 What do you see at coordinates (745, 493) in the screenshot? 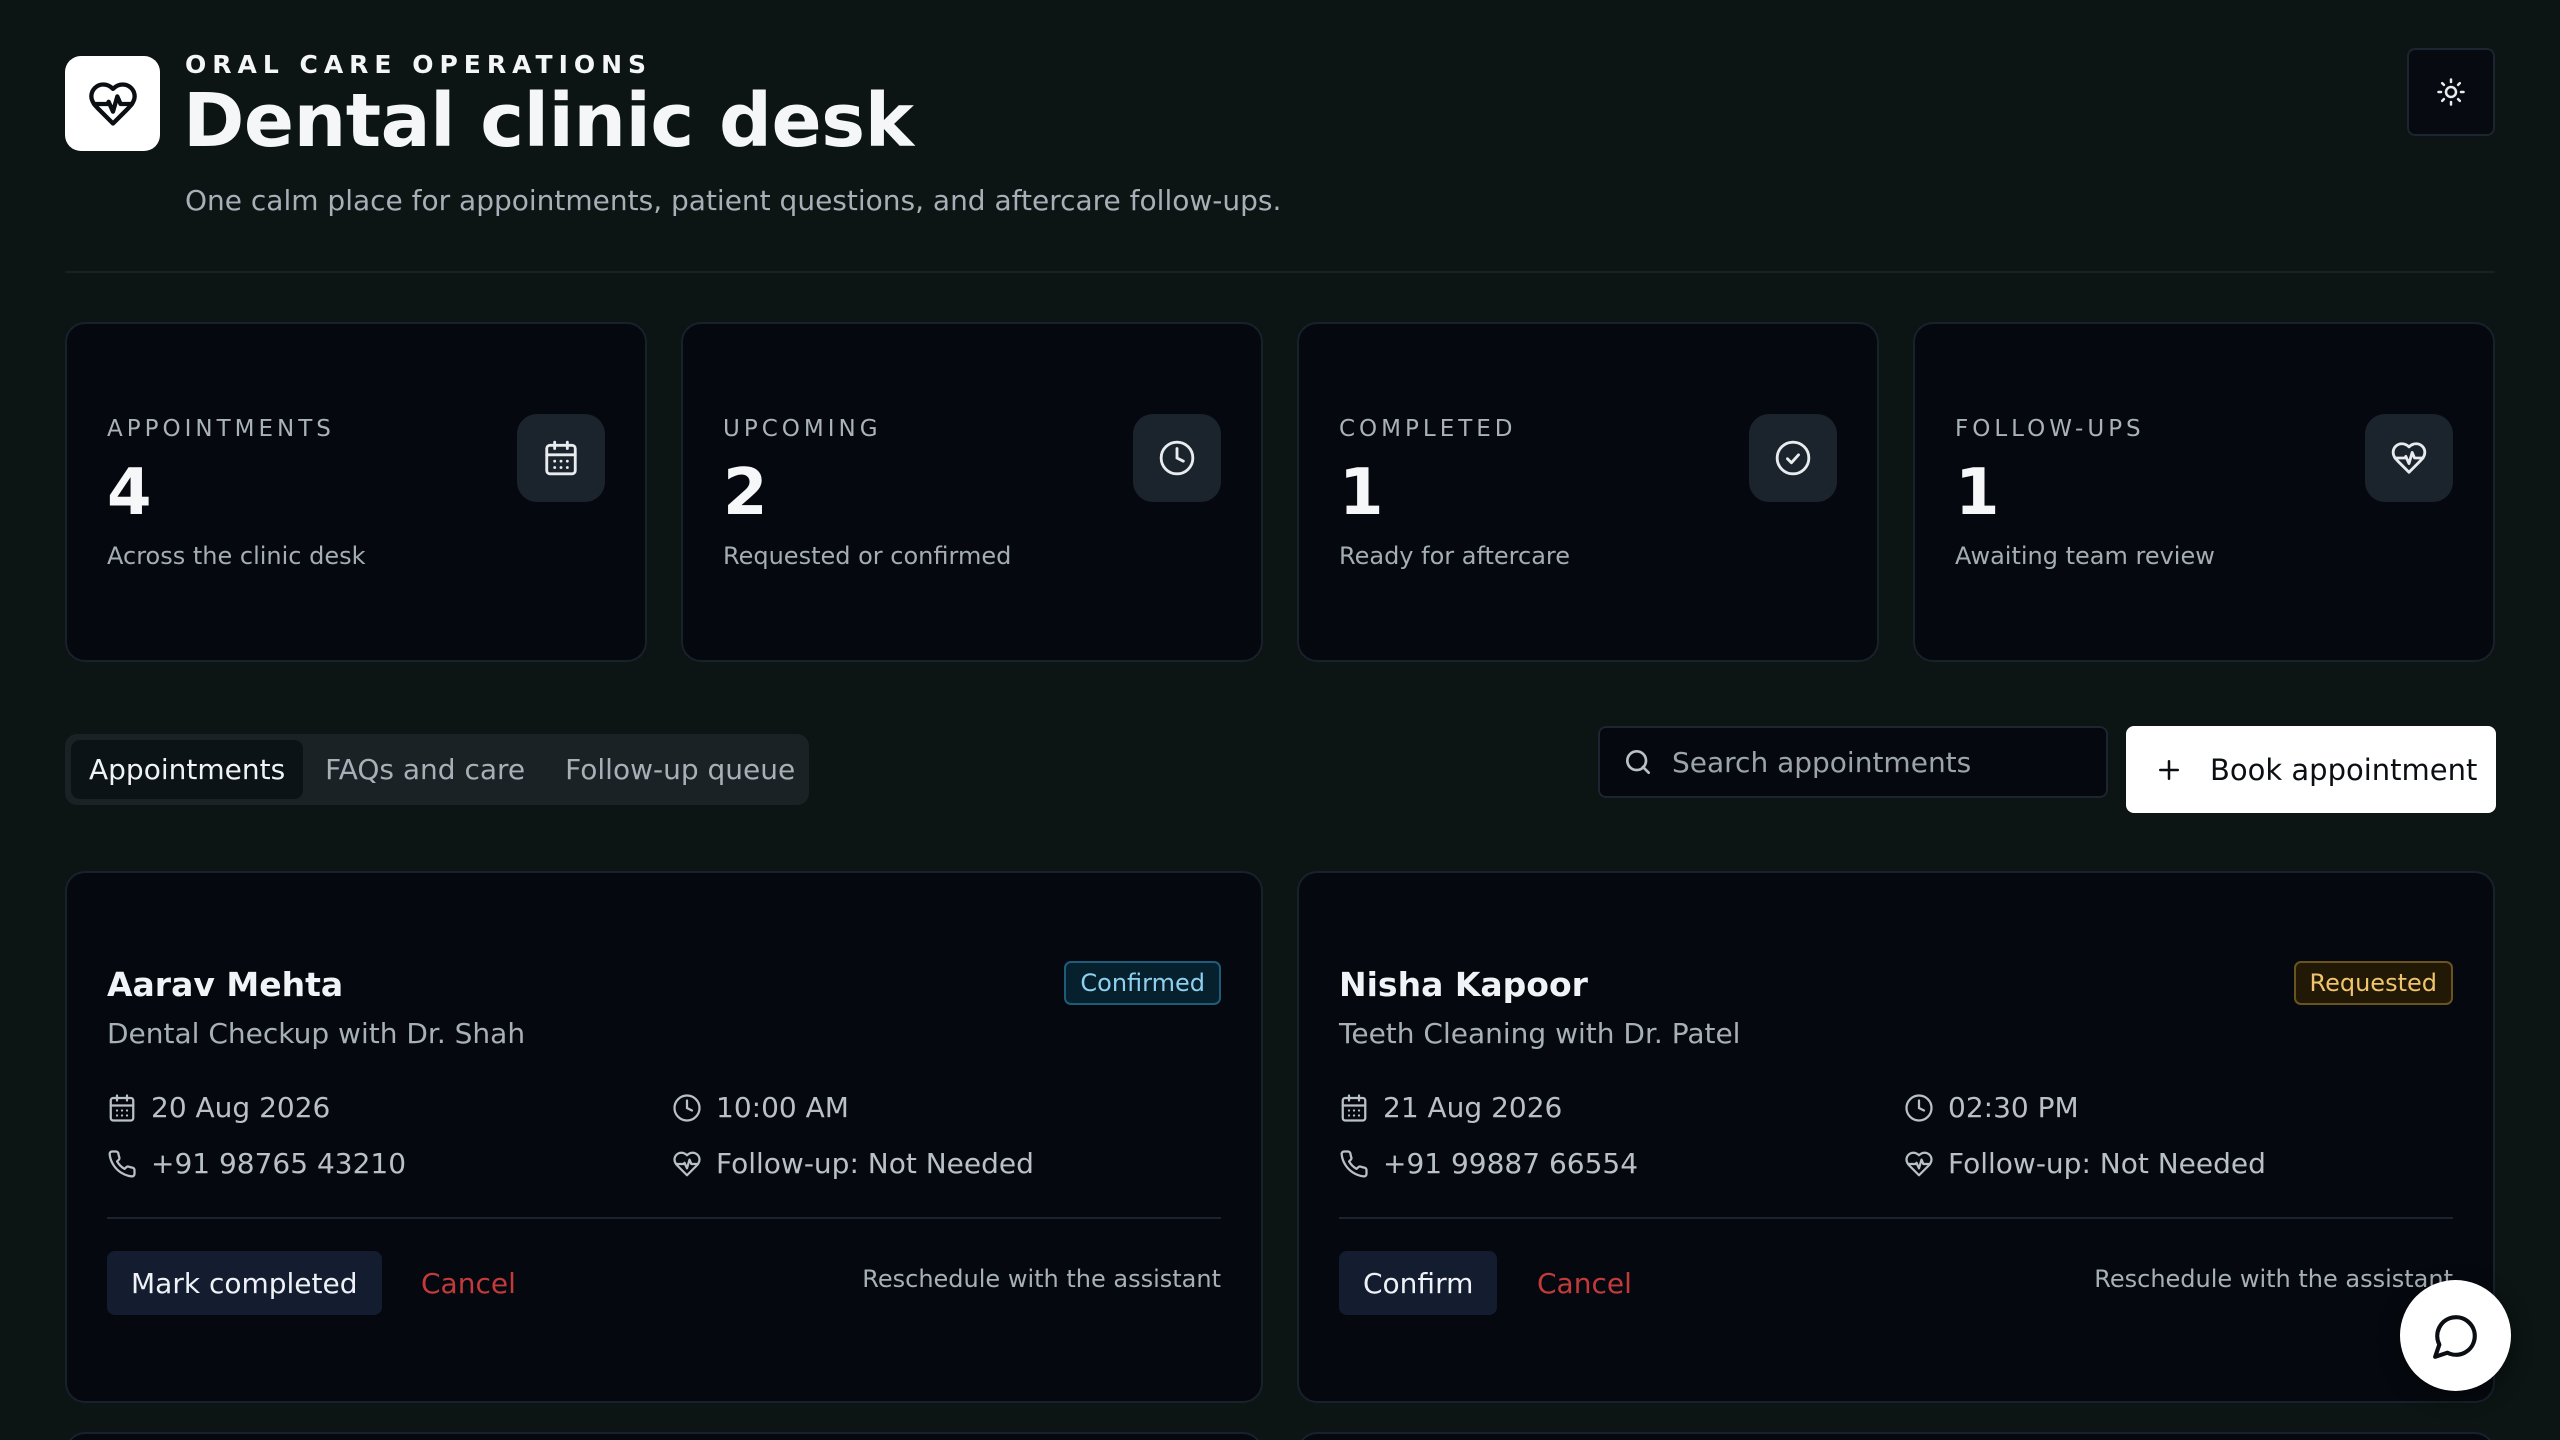
I see `stat-value: 2` at bounding box center [745, 493].